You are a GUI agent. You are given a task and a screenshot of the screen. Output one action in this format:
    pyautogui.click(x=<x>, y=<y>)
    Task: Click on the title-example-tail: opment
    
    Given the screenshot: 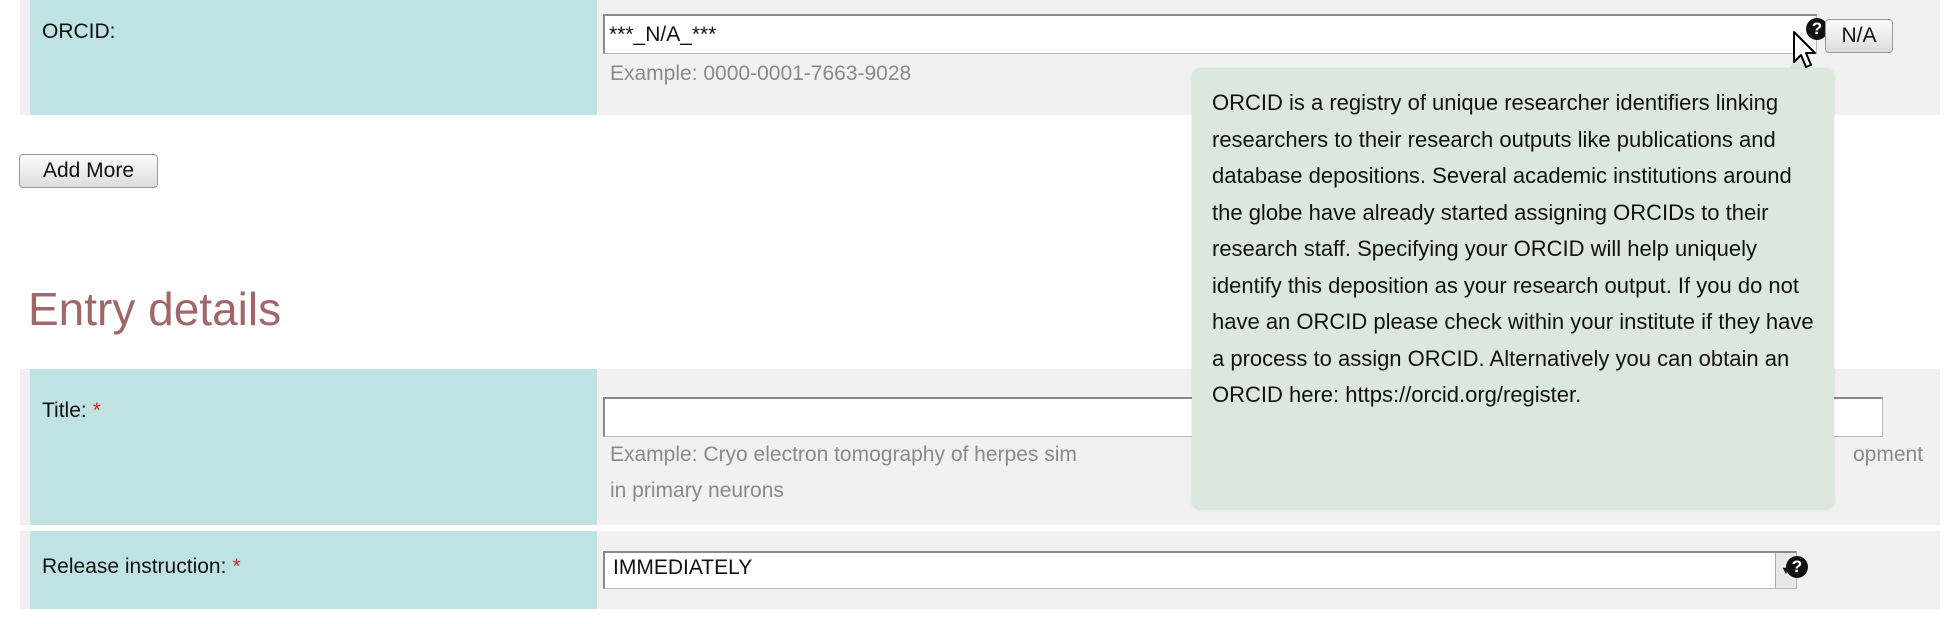 What is the action you would take?
    pyautogui.click(x=1888, y=454)
    